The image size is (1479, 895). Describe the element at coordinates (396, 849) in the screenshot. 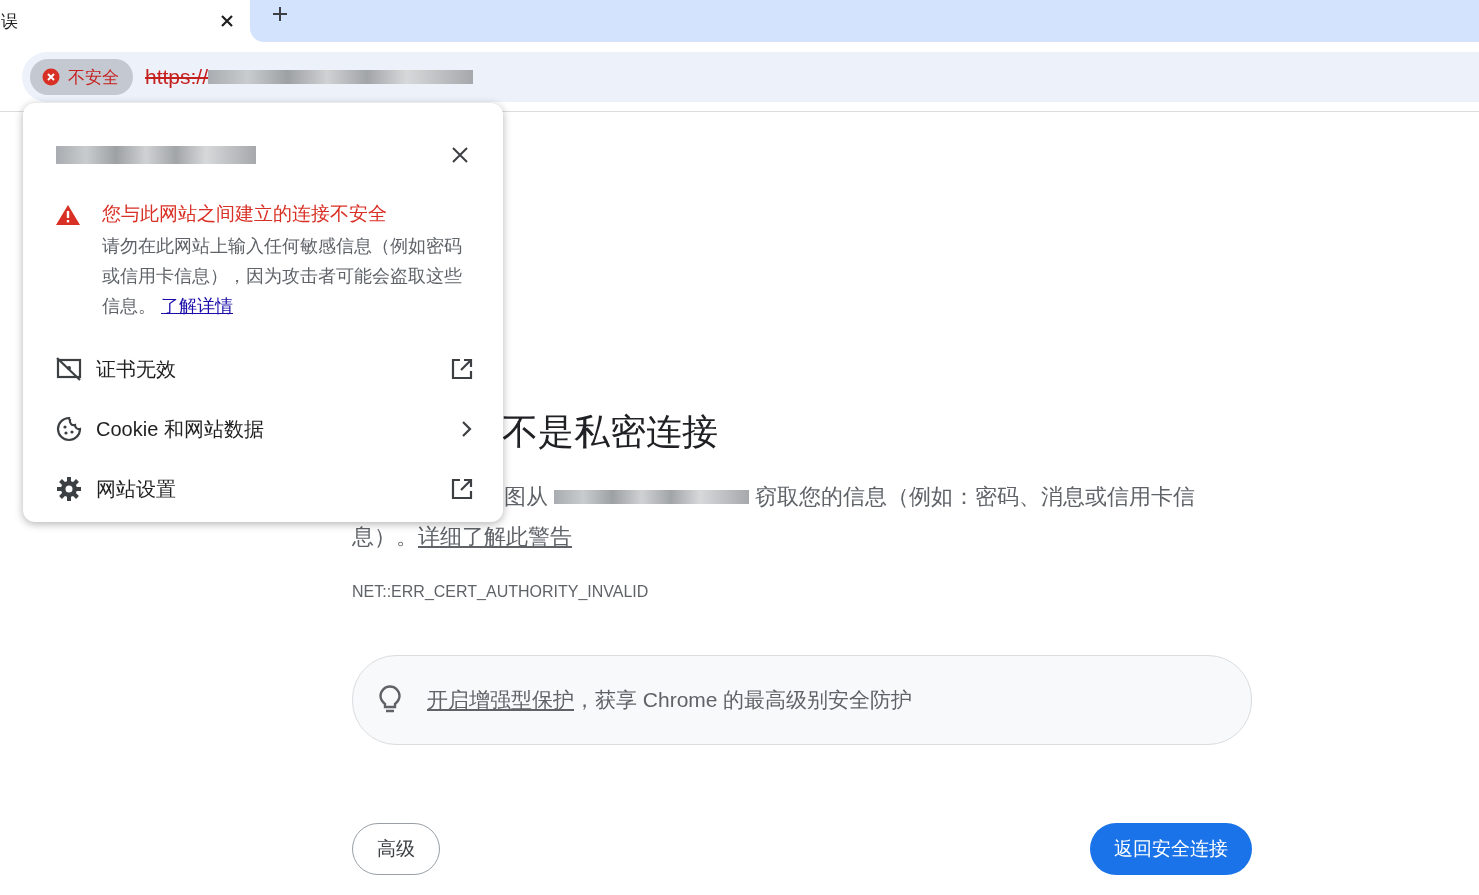

I see `advanced-button: 高级` at that location.